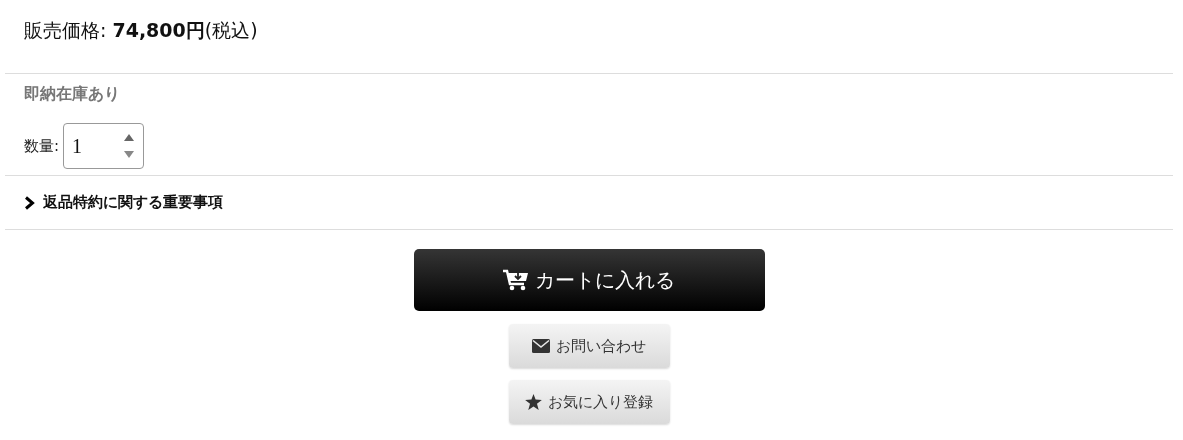 This screenshot has width=1183, height=440. I want to click on price-text: 販売価格: 74,800円(税込), so click(141, 30).